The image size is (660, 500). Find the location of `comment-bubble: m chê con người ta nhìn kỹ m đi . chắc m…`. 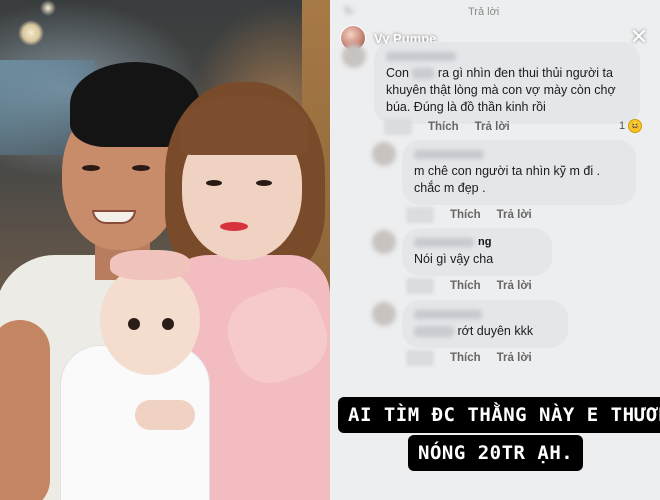

comment-bubble: m chê con người ta nhìn kỹ m đi . chắc m… is located at coordinates (519, 172).